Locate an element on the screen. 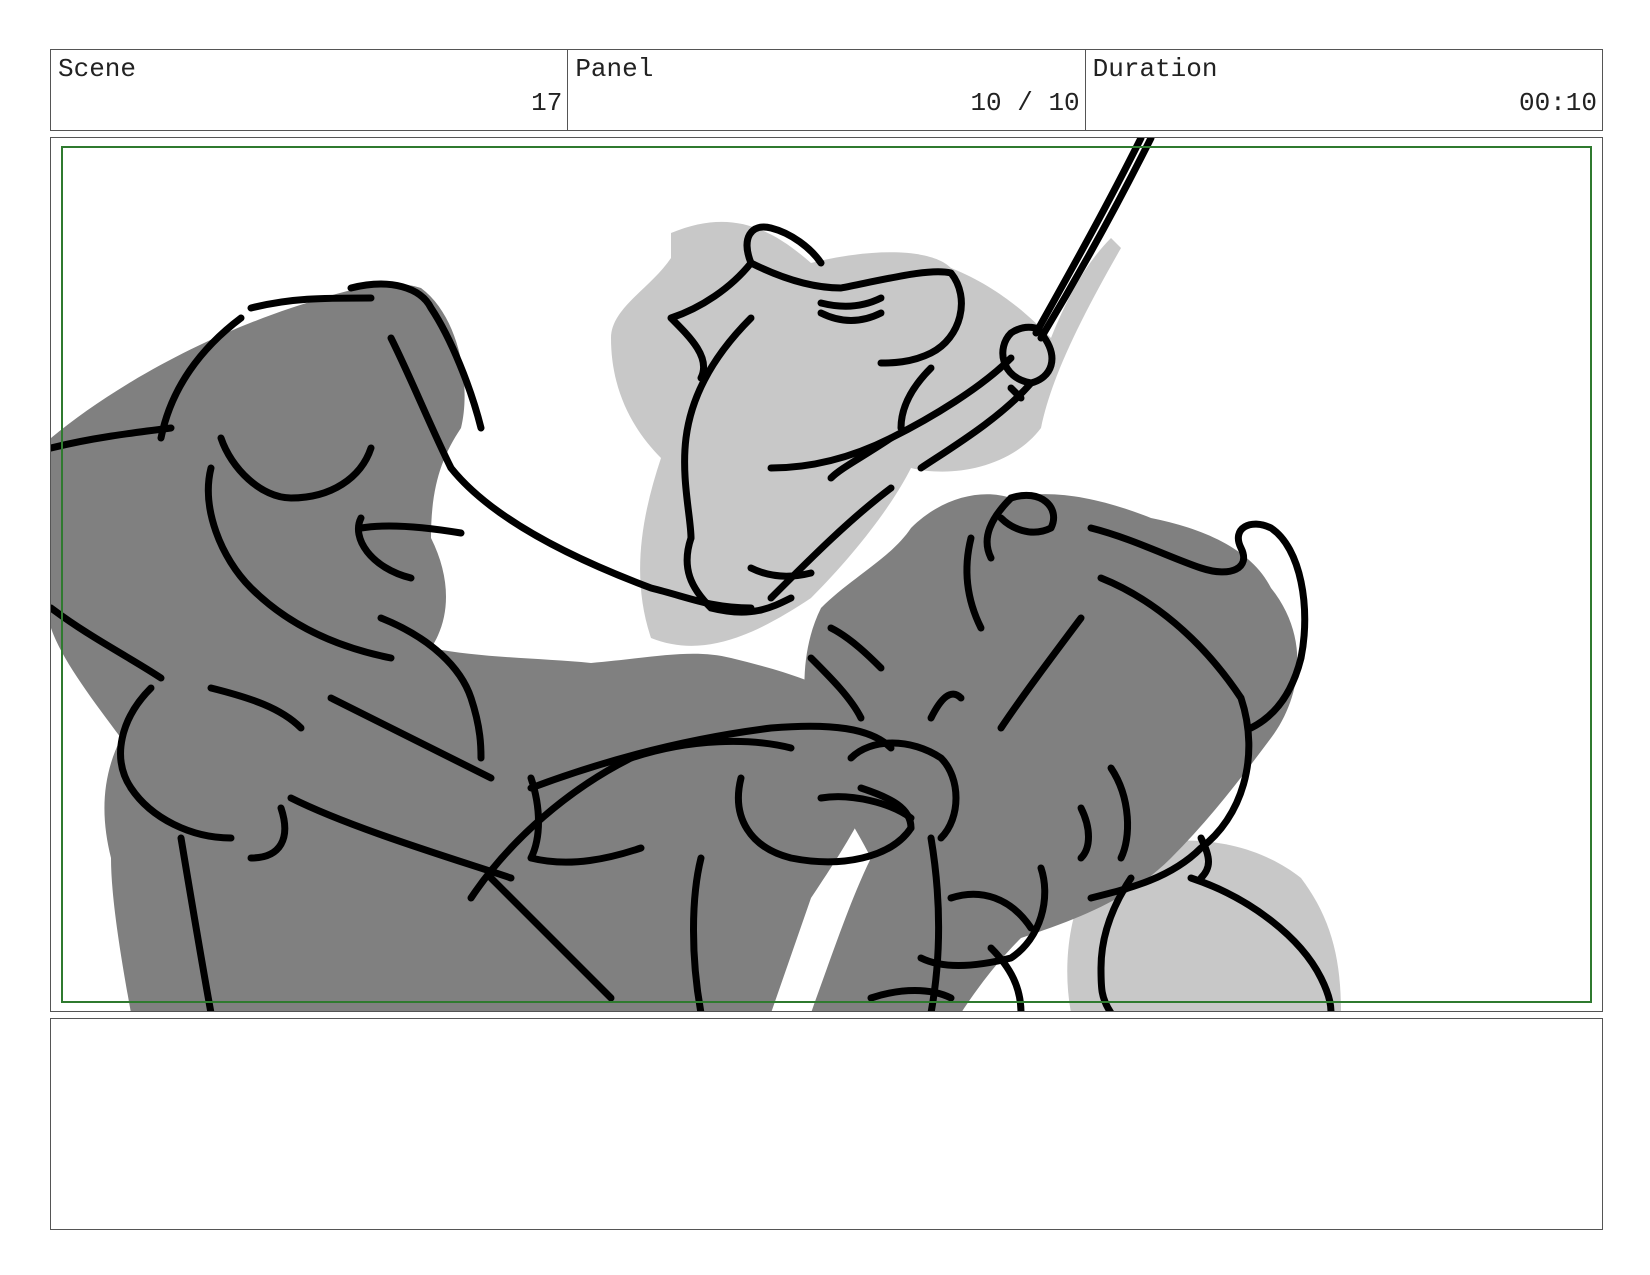 Image resolution: width=1650 pixels, height=1275 pixels. panel-label: Panel is located at coordinates (614, 69).